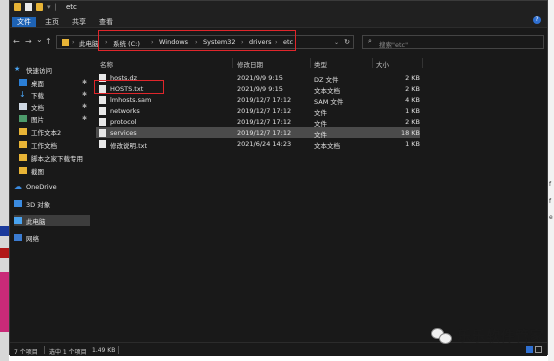  I want to click on help-icon: ?, so click(537, 20).